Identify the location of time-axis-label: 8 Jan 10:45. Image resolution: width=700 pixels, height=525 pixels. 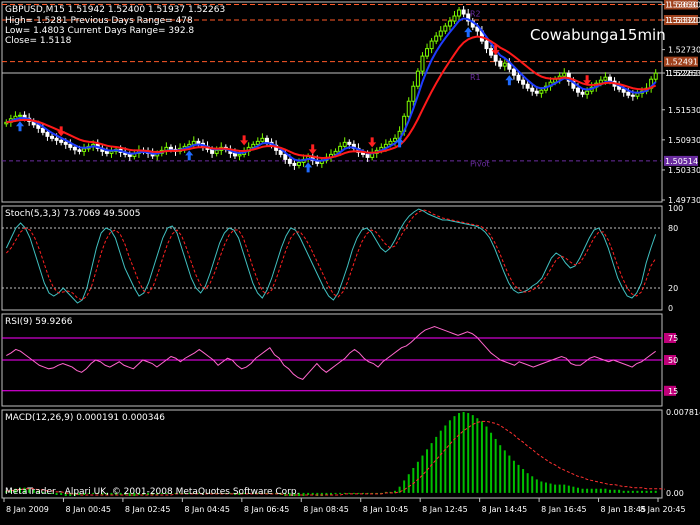
(386, 509).